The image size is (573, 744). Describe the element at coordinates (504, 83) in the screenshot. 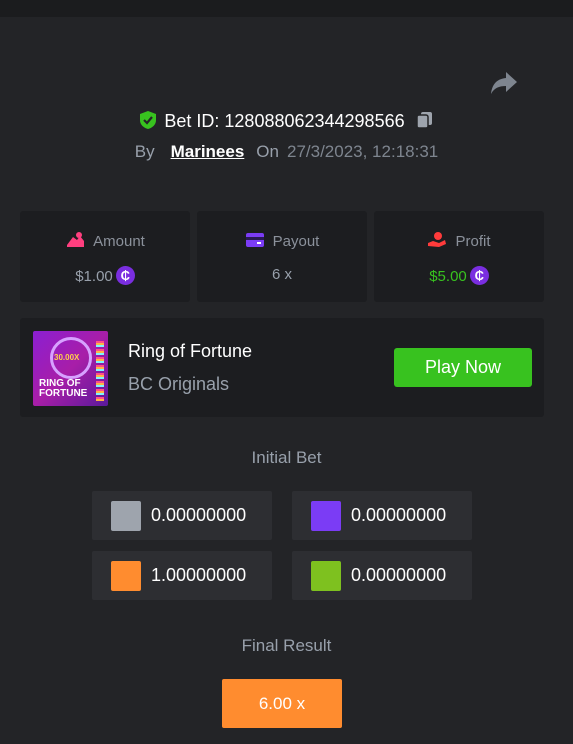

I see `share-icon` at that location.